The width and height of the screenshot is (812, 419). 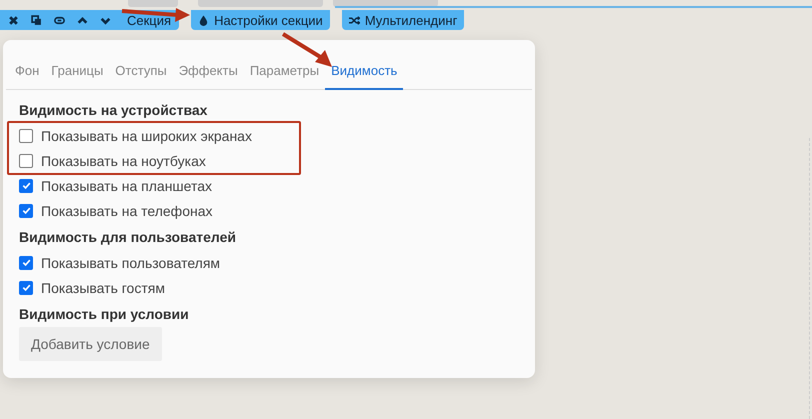 What do you see at coordinates (354, 20) in the screenshot?
I see `shuffle-icon` at bounding box center [354, 20].